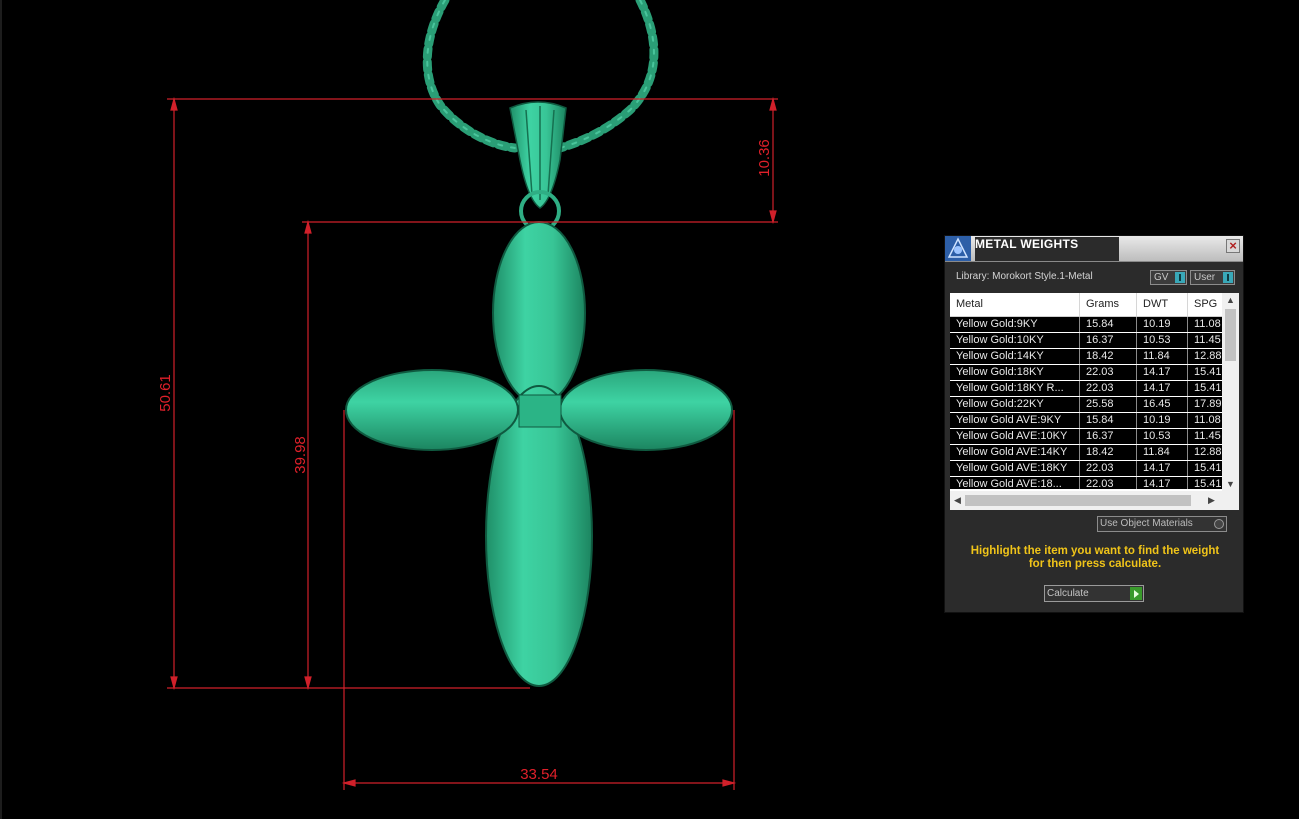 The image size is (1299, 819). Describe the element at coordinates (538, 166) in the screenshot. I see `bail` at that location.